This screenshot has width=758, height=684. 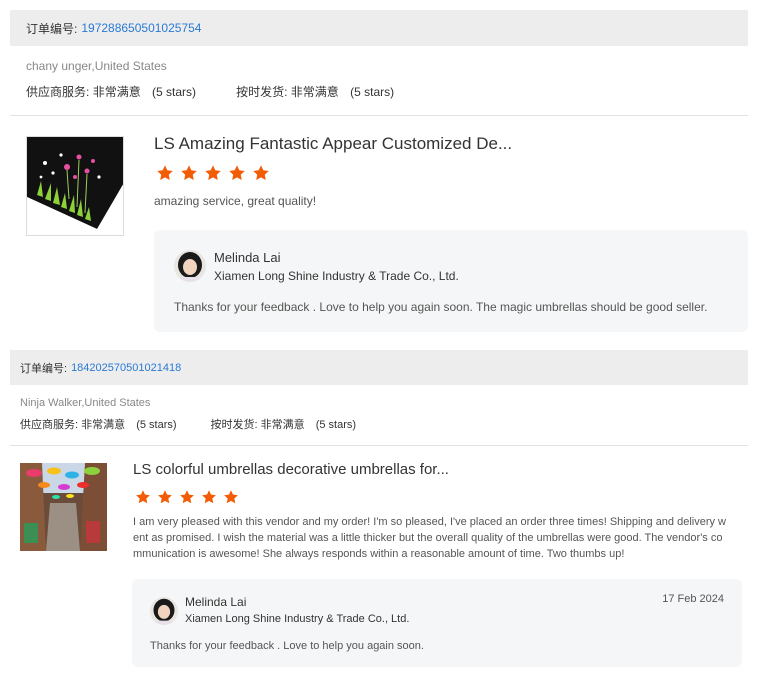 What do you see at coordinates (379, 28) in the screenshot?
I see `order-header: 订单编号: 197288650501025754` at bounding box center [379, 28].